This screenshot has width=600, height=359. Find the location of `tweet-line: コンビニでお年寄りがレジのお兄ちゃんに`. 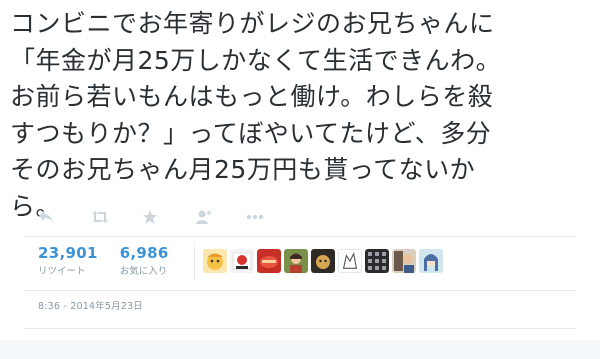

tweet-line: コンビニでお年寄りがレジのお兄ちゃんに is located at coordinates (252, 23).